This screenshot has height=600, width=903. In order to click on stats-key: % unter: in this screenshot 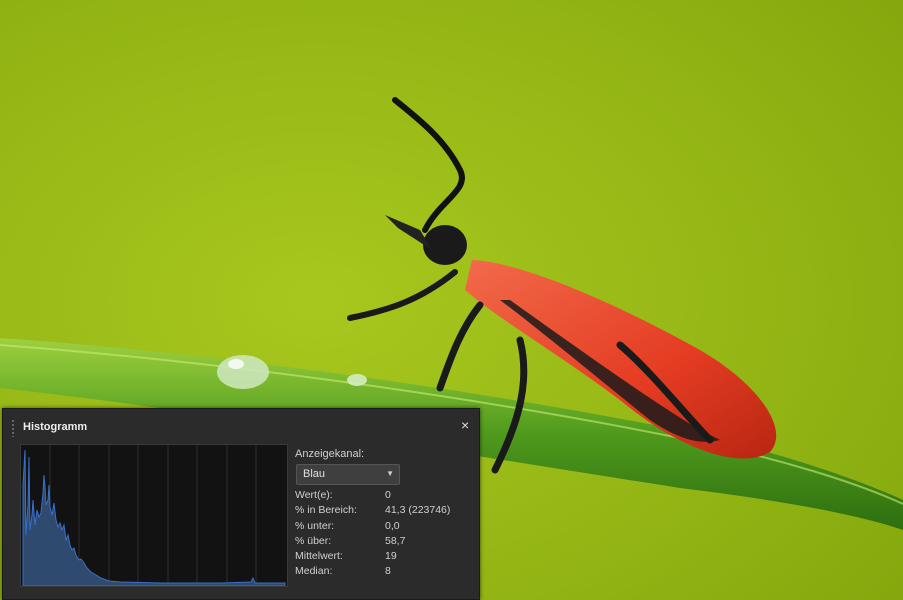, I will do `click(315, 525)`.